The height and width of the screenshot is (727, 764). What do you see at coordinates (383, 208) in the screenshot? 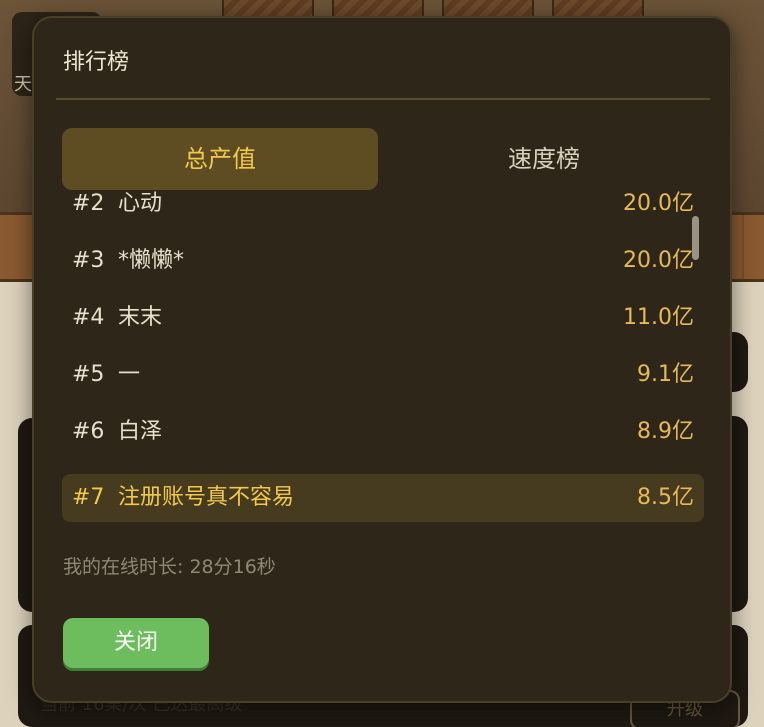
I see `leaderboard-row: #2 心动 20.0亿` at bounding box center [383, 208].